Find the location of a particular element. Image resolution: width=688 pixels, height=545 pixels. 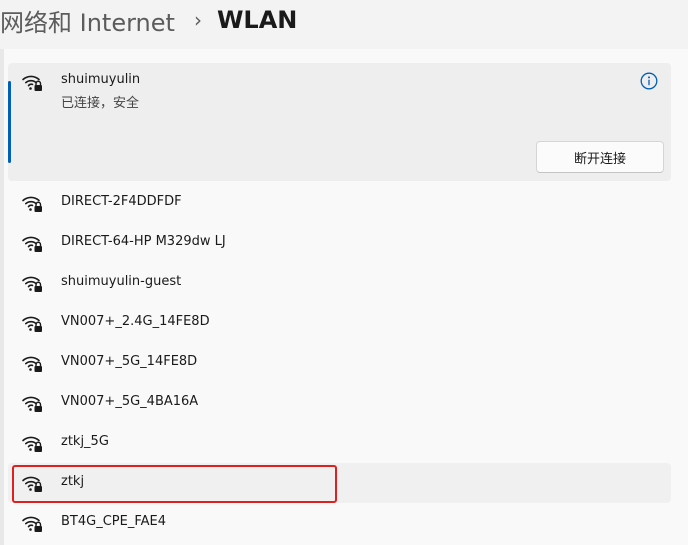

chevron-right-icon: › is located at coordinates (197, 20).